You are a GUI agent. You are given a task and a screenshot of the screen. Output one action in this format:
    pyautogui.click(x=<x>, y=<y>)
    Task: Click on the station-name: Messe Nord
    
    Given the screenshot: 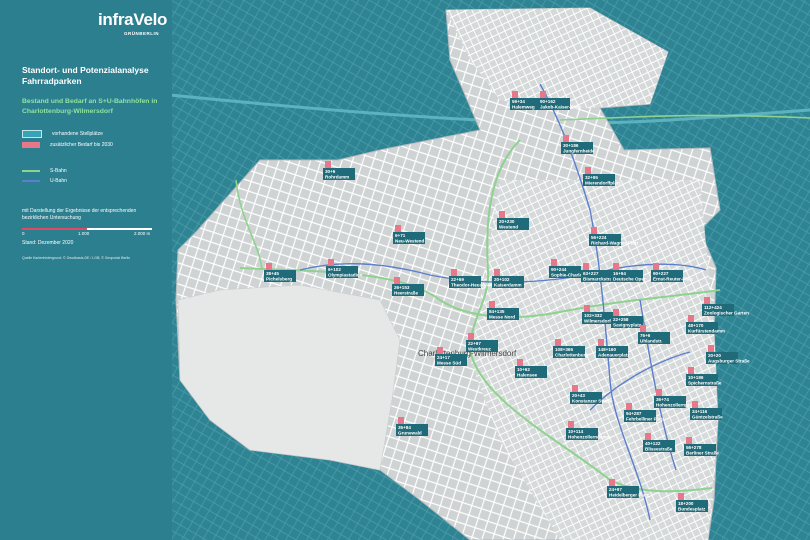 What is the action you would take?
    pyautogui.click(x=502, y=317)
    